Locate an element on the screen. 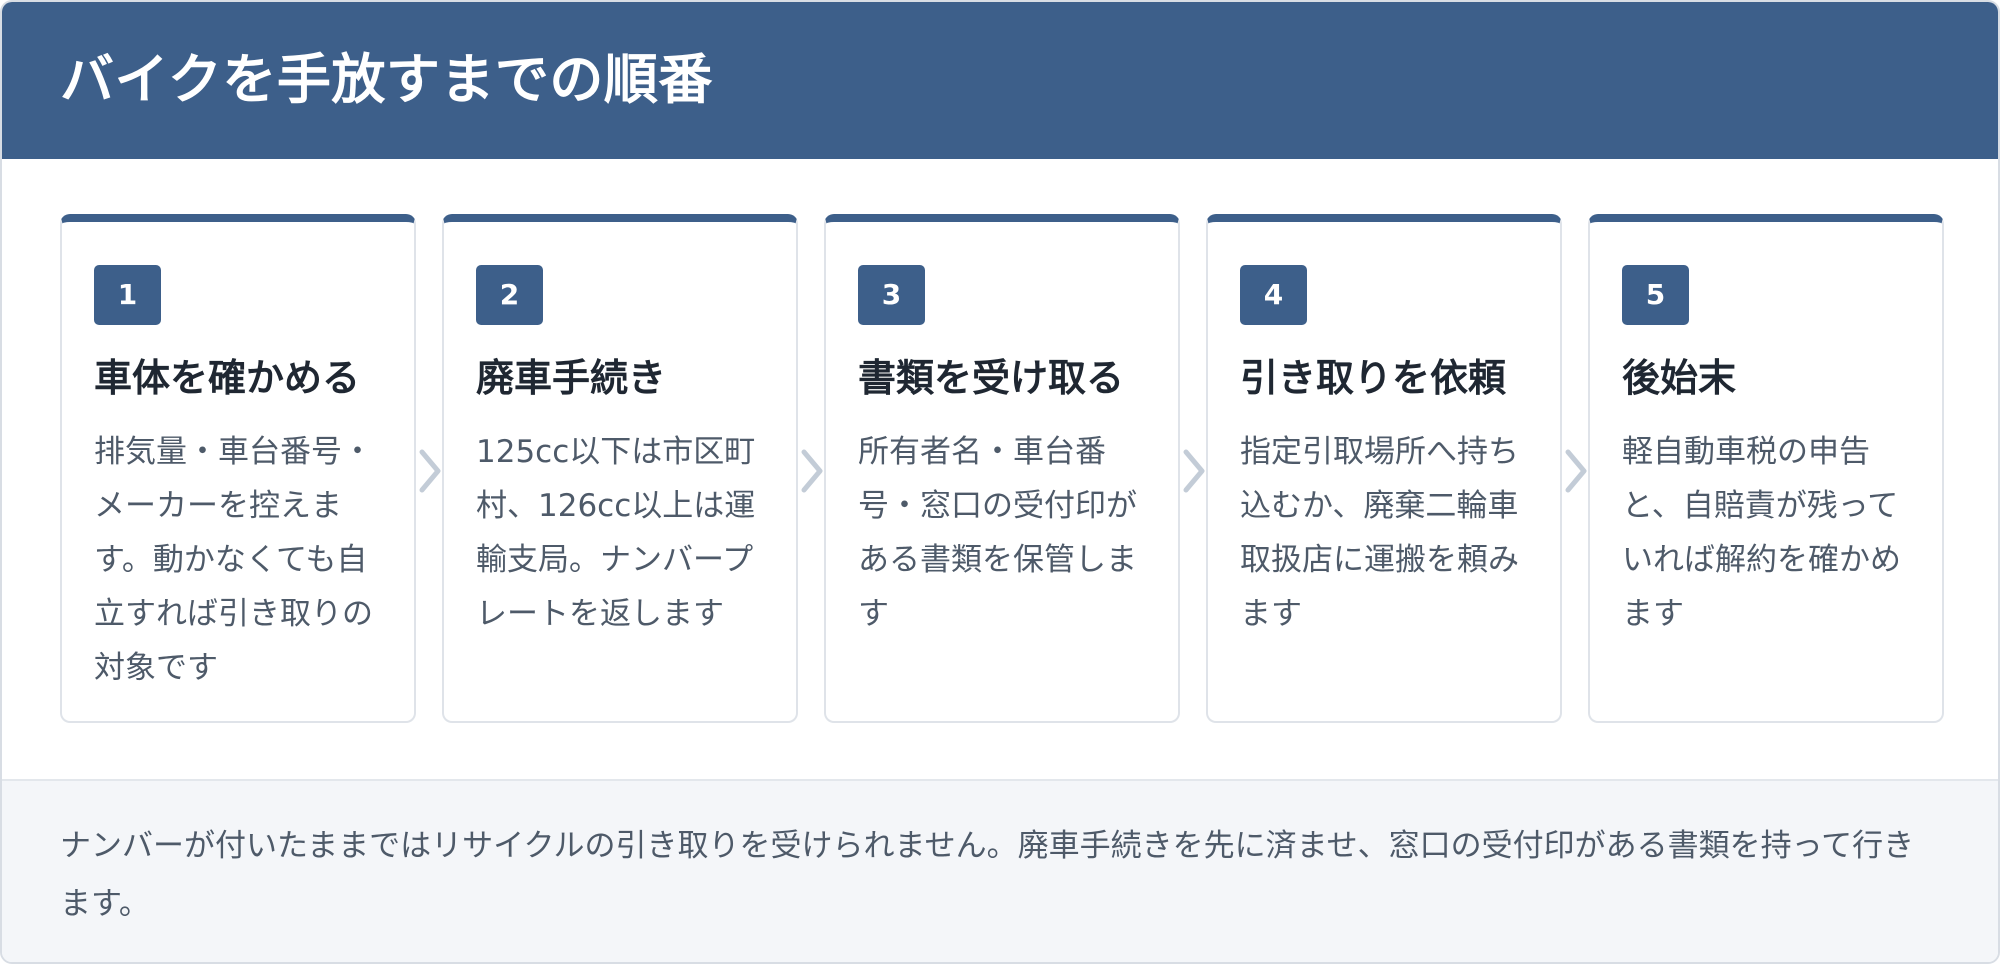 Image resolution: width=2000 pixels, height=964 pixels. step-title: 後始末 is located at coordinates (1679, 378).